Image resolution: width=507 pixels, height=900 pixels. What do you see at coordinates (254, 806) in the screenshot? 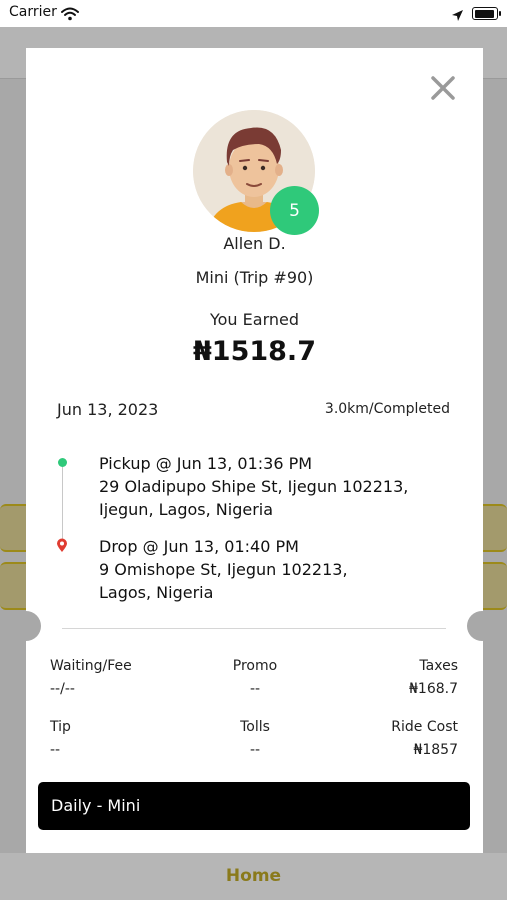
I see `plan-bar: Daily - Mini` at bounding box center [254, 806].